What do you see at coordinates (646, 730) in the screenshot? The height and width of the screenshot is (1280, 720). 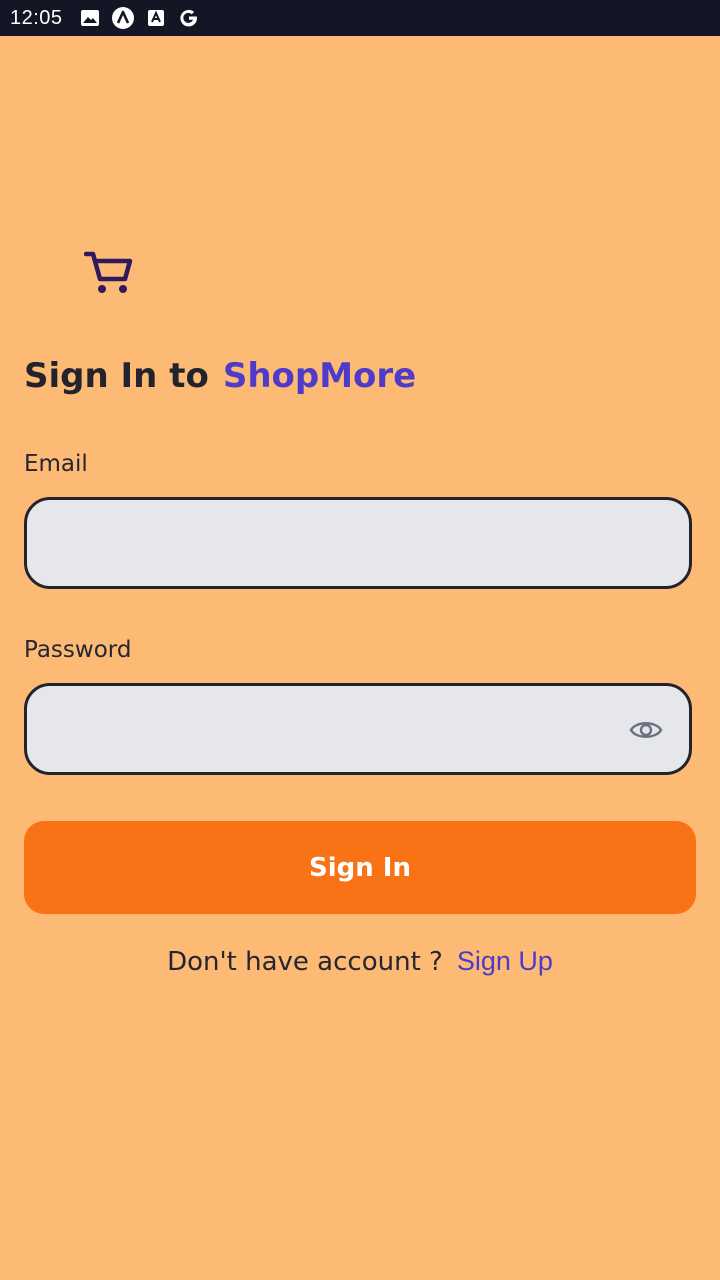 I see `eye-icon` at bounding box center [646, 730].